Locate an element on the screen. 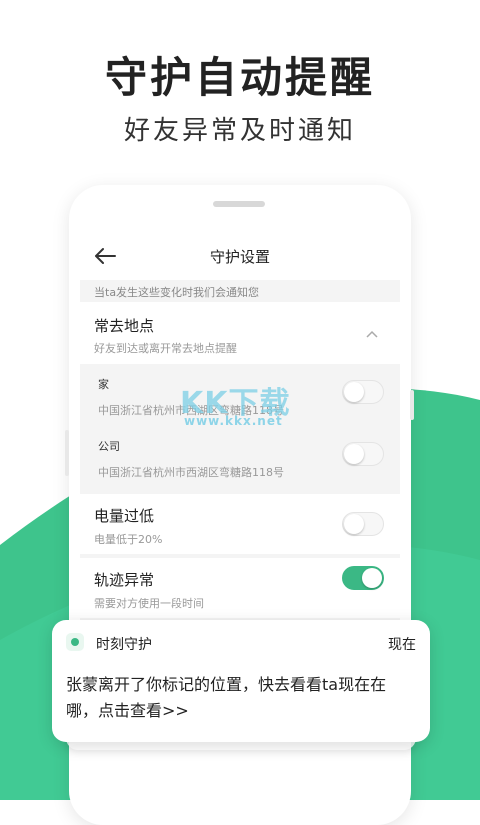 The image size is (480, 825). places-subtitle: 好友到达或离开常去地点提醒 is located at coordinates (165, 348).